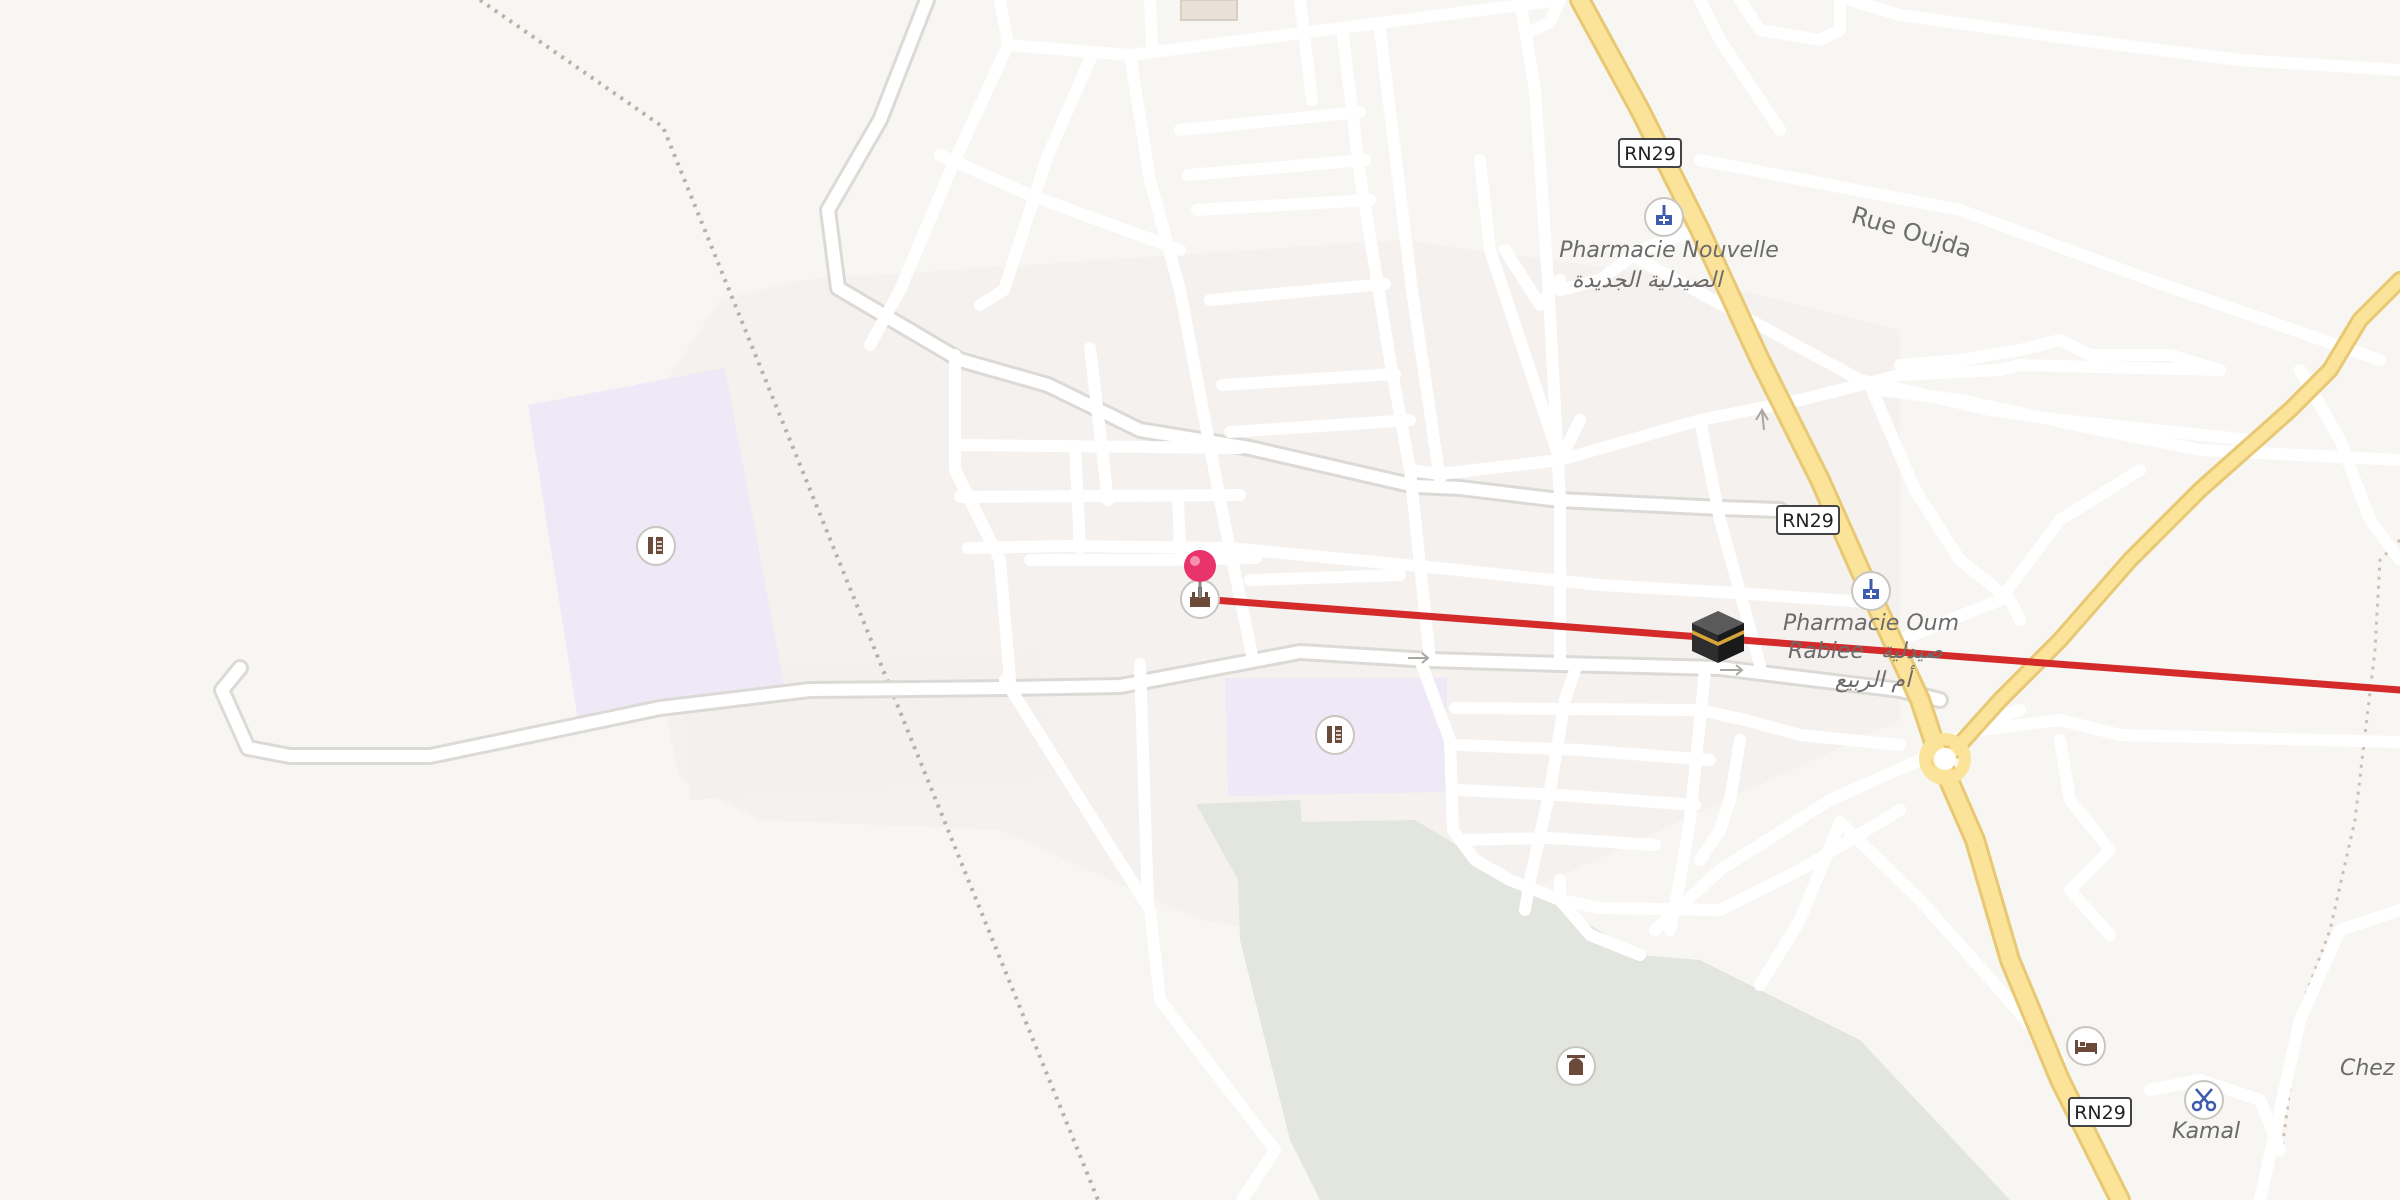  Describe the element at coordinates (2370, 1068) in the screenshot. I see `poi-label-chez-a: Chez A` at that location.